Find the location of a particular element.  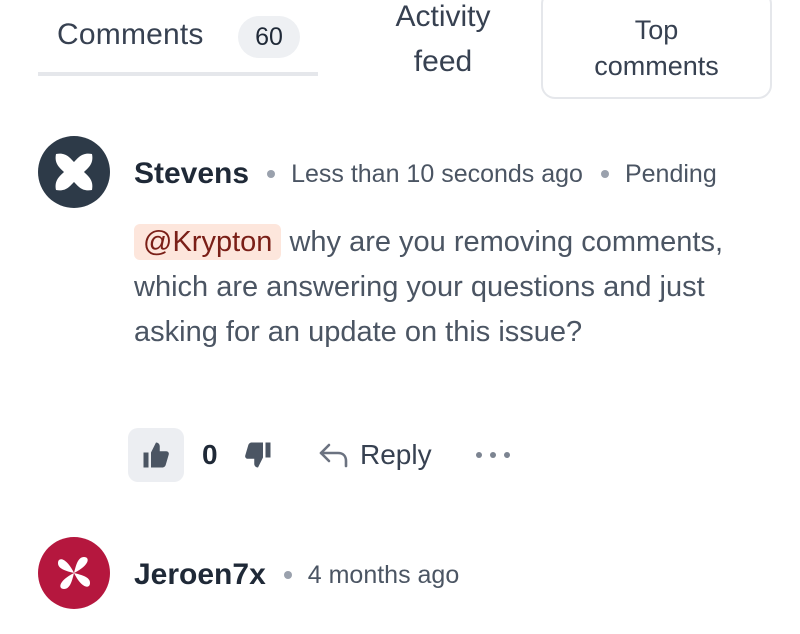

comment-meta: Jeroen7x 4 months ago is located at coordinates (296, 575).